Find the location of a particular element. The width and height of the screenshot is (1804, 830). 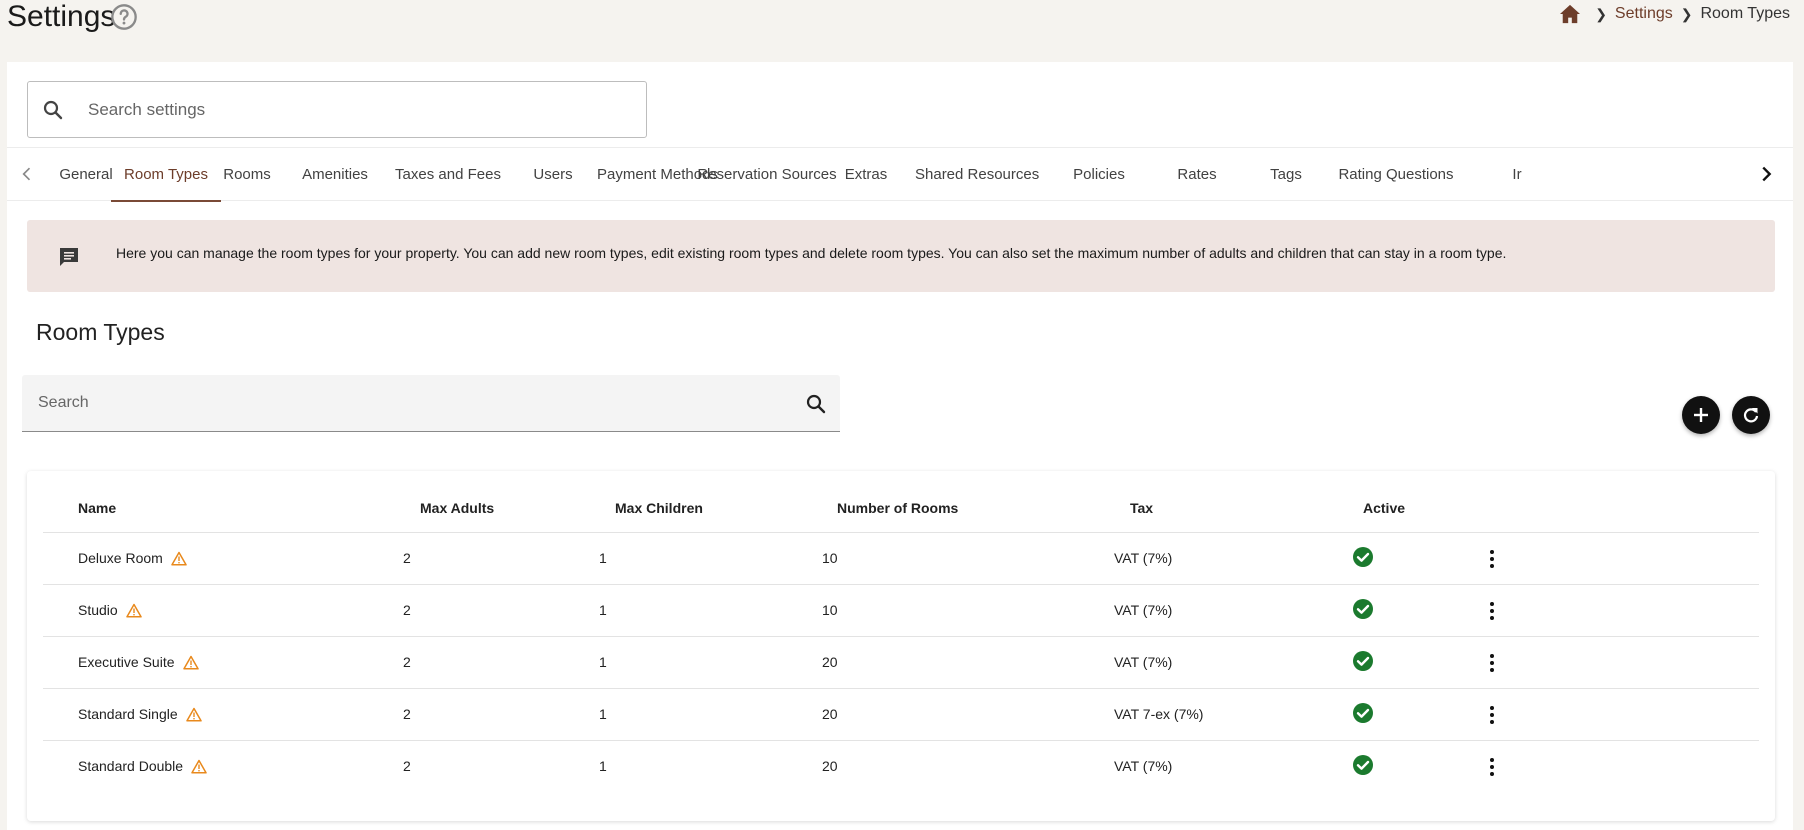

column-header-tax: Tax is located at coordinates (1141, 508).